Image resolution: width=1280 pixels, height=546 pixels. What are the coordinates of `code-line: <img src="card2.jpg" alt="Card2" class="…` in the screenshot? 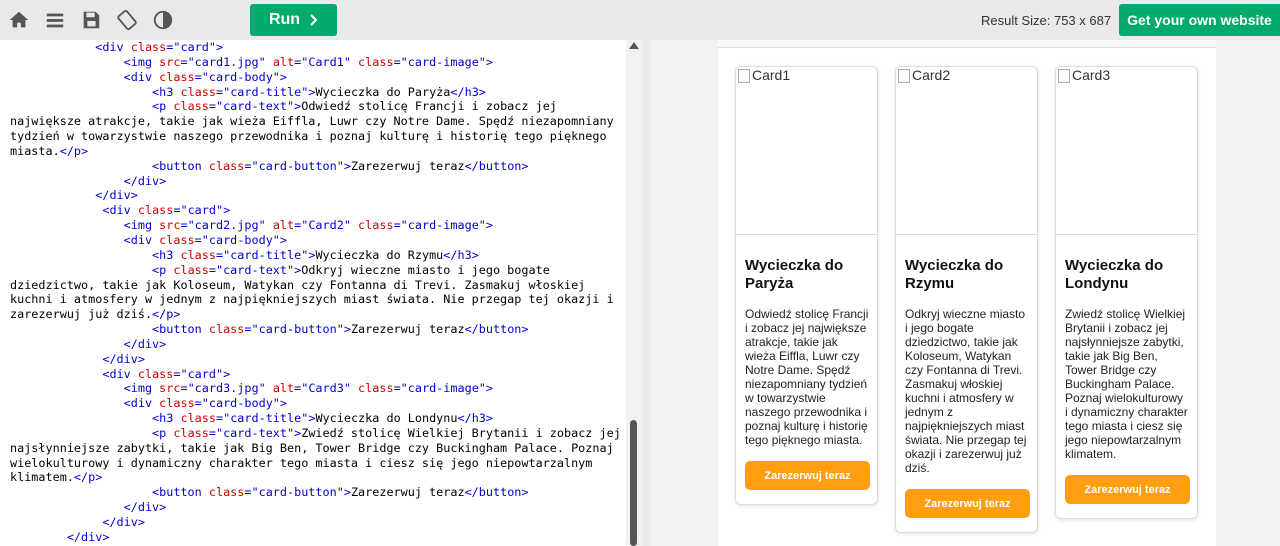 It's located at (317, 225).